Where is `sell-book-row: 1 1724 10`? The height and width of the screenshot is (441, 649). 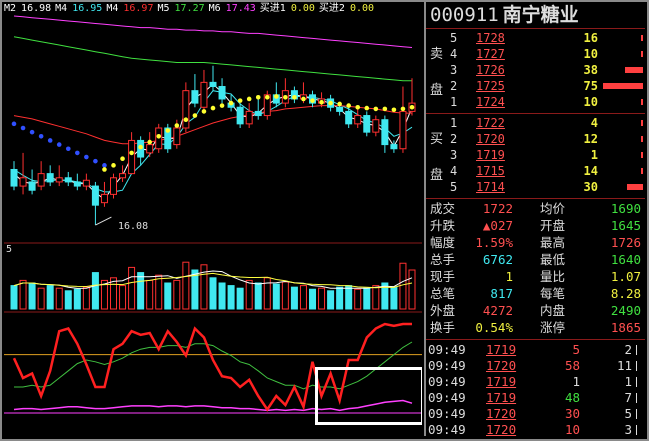 sell-book-row: 1 1724 10 is located at coordinates (547, 102).